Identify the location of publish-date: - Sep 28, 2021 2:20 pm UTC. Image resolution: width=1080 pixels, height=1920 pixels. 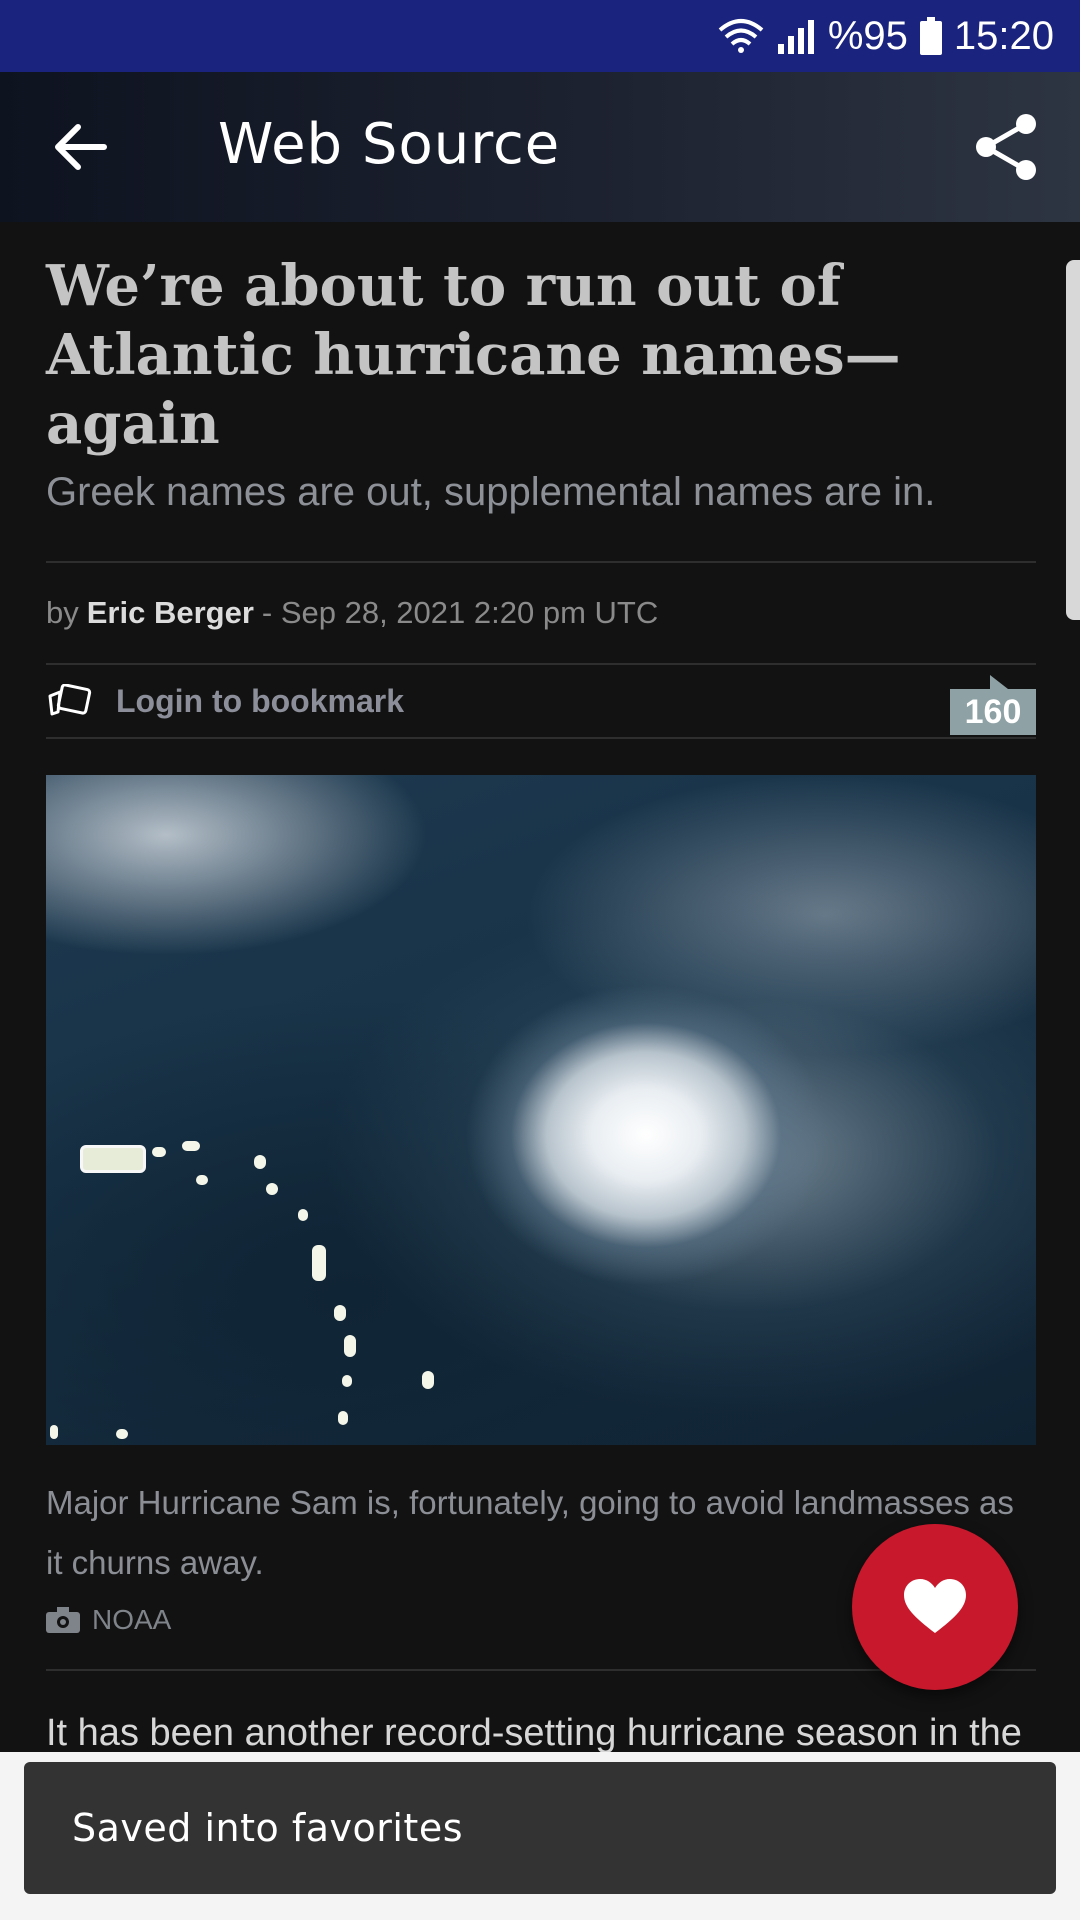
(460, 612).